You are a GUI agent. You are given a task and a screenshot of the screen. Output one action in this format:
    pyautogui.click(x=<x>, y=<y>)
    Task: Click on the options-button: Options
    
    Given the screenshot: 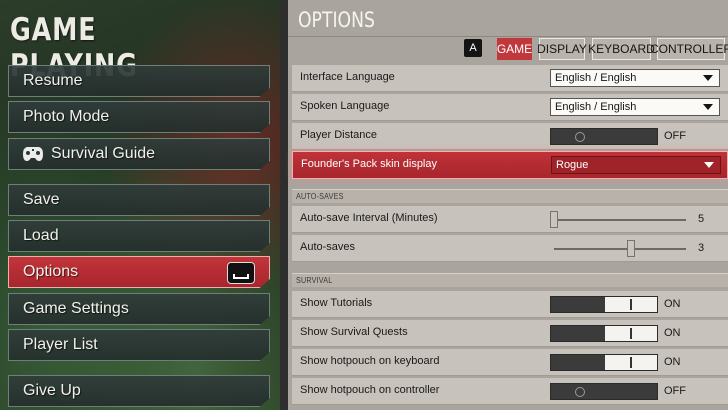 What is the action you would take?
    pyautogui.click(x=139, y=272)
    